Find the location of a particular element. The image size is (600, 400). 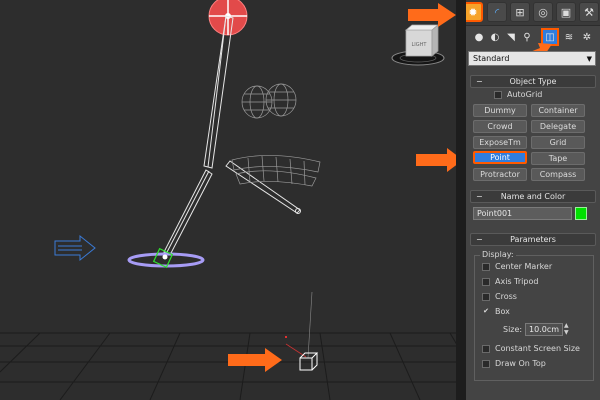

wind-arrow-icon is located at coordinates (75, 248).